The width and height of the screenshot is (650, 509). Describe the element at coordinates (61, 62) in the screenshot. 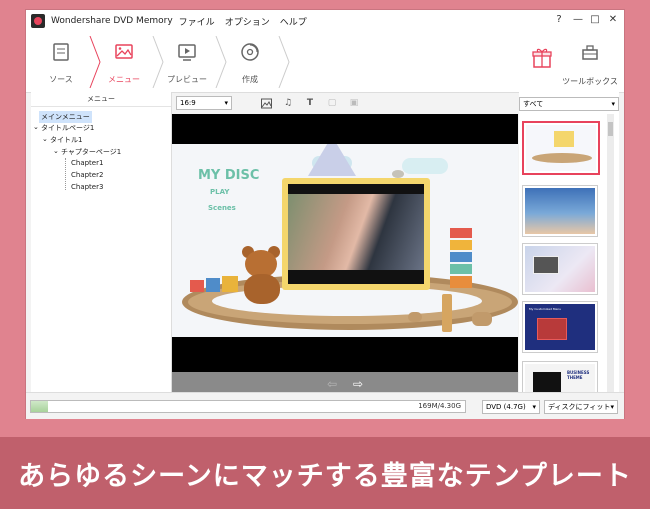

I see `step-source: ソース` at that location.